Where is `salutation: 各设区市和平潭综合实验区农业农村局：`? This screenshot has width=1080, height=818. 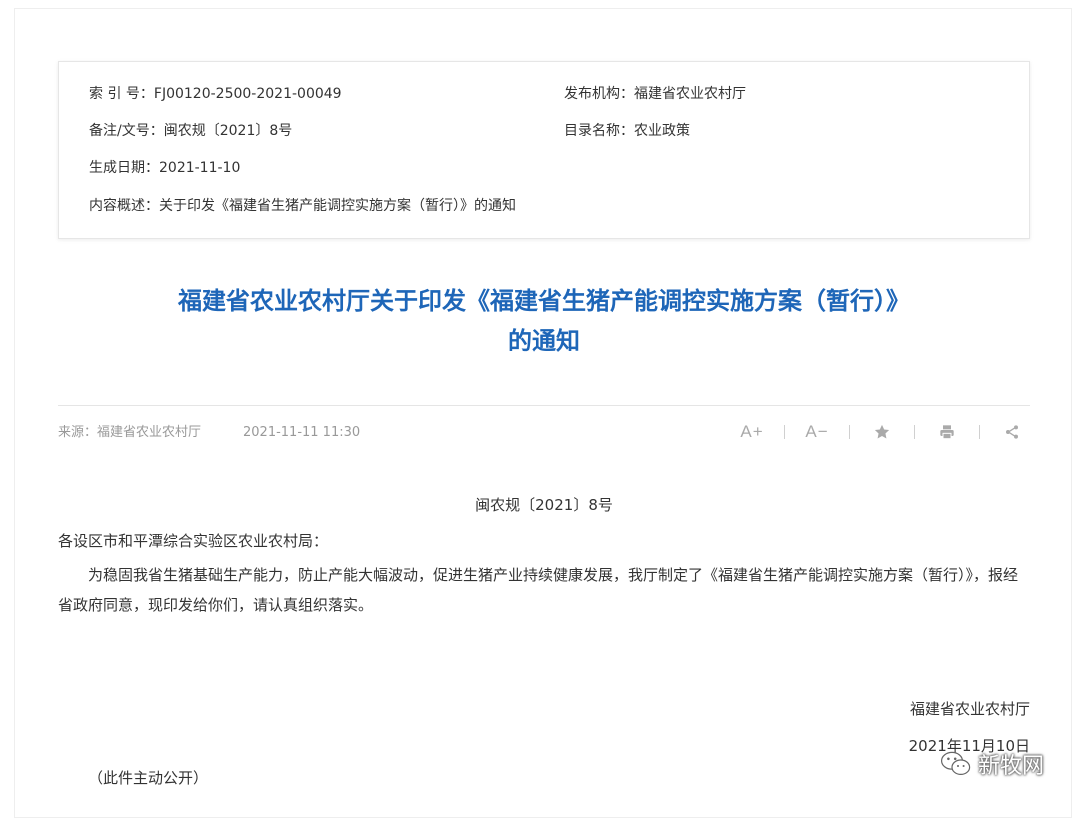
salutation: 各设区市和平潭综合实验区农业农村局： is located at coordinates (193, 541).